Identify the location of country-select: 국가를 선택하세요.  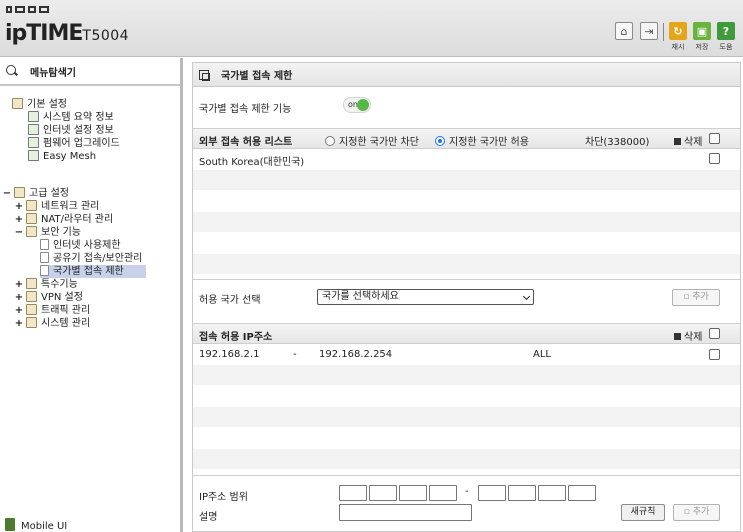
(425, 297).